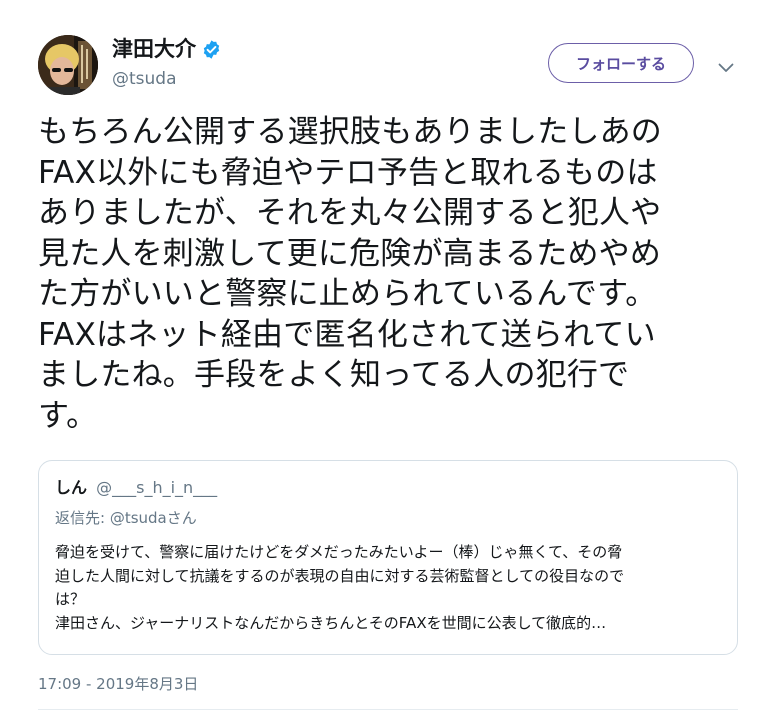  Describe the element at coordinates (340, 575) in the screenshot. I see `quoted-text-line: 迫した人間に対して抗議をするのが表現の自由に対する芸術監督としての役目なので` at that location.